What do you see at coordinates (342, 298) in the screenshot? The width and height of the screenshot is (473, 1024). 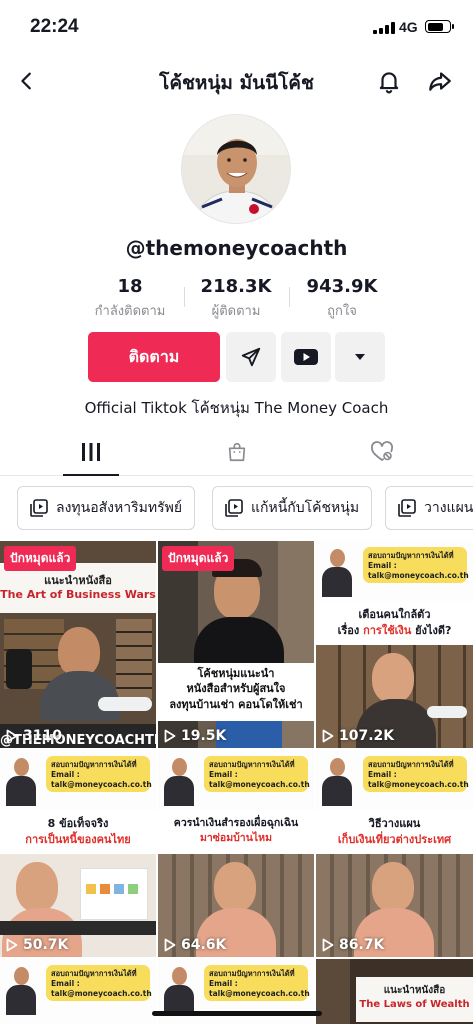 I see `likes-stat: 943.9K ถูกใจ` at bounding box center [342, 298].